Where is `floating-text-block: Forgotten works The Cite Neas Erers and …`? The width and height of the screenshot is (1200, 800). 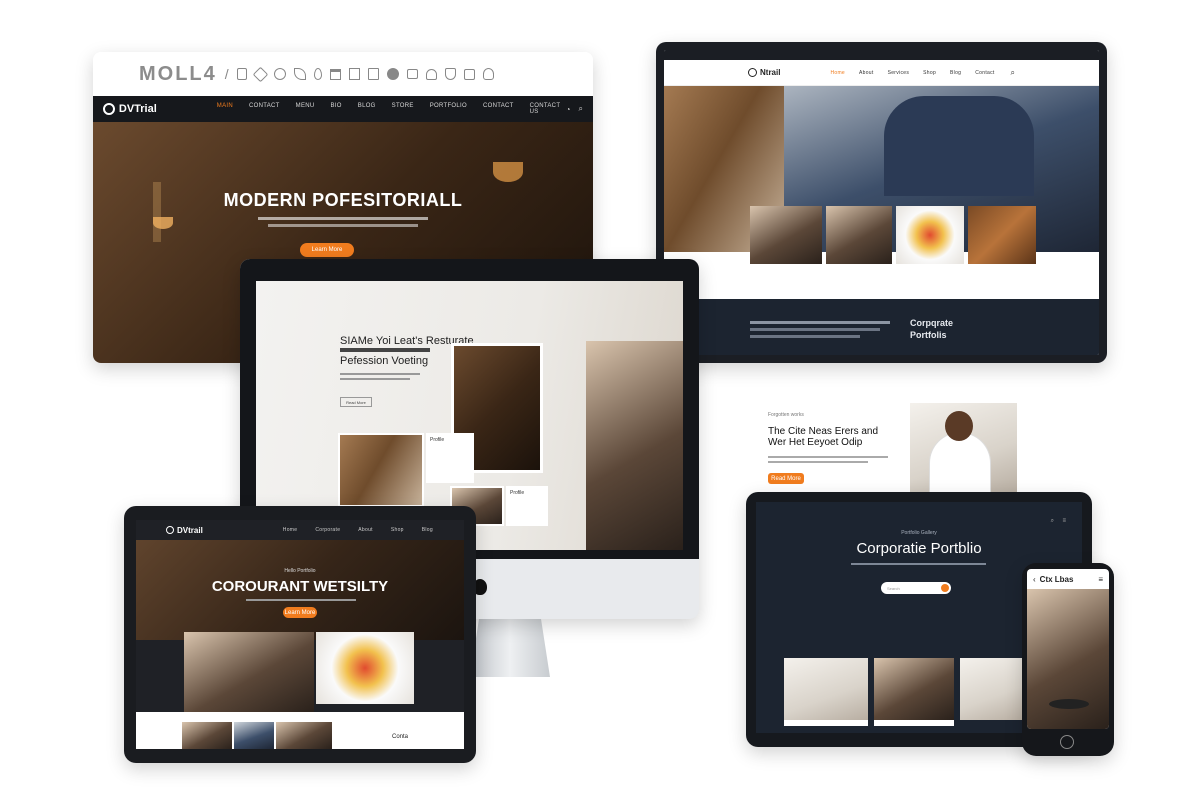
floating-text-block: Forgotten works The Cite Neas Erers and … is located at coordinates (843, 452).